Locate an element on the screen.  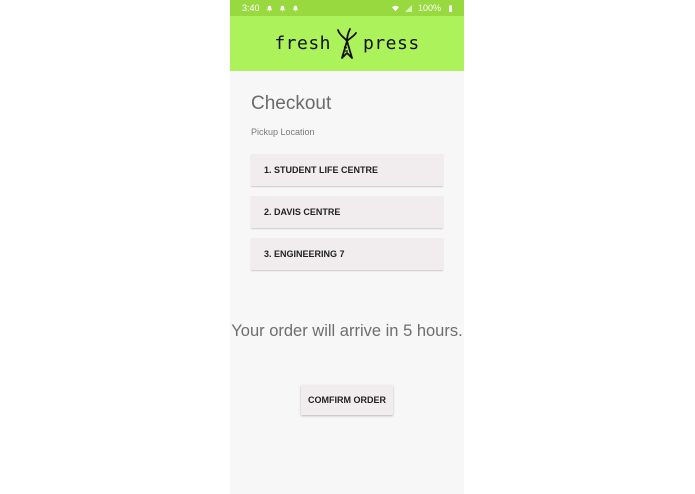
wifi-icon is located at coordinates (395, 8).